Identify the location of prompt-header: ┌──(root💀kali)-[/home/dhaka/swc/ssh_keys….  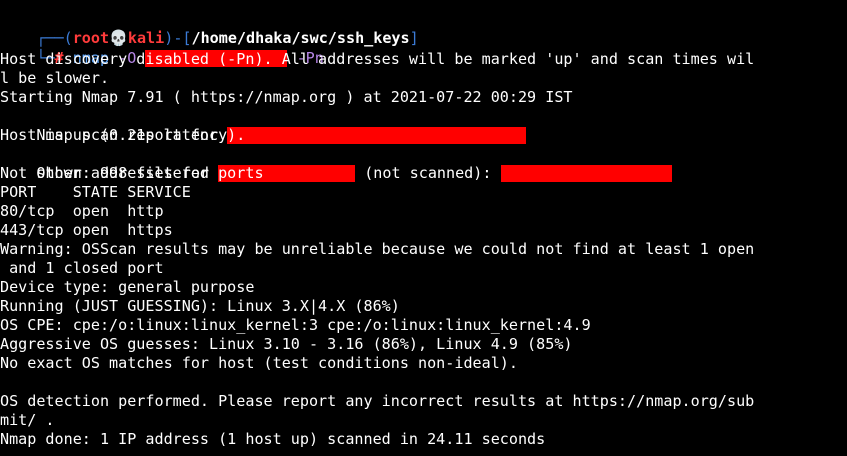
(209, 28).